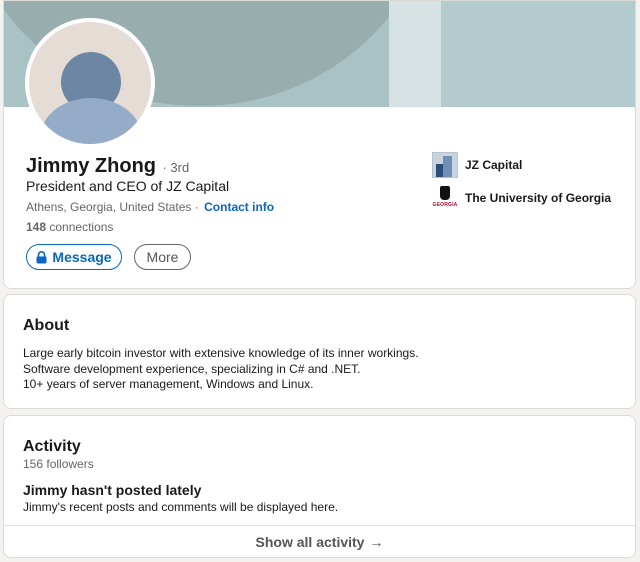 The height and width of the screenshot is (562, 640). Describe the element at coordinates (176, 167) in the screenshot. I see `connection-degree: · 3rd` at that location.